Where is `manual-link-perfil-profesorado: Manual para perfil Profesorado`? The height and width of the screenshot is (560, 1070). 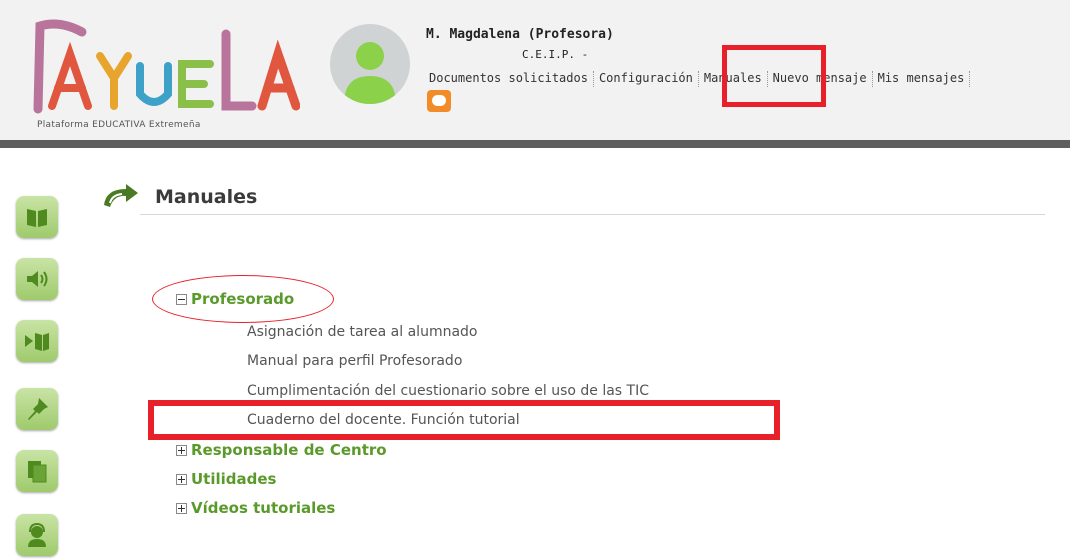 manual-link-perfil-profesorado: Manual para perfil Profesorado is located at coordinates (354, 361).